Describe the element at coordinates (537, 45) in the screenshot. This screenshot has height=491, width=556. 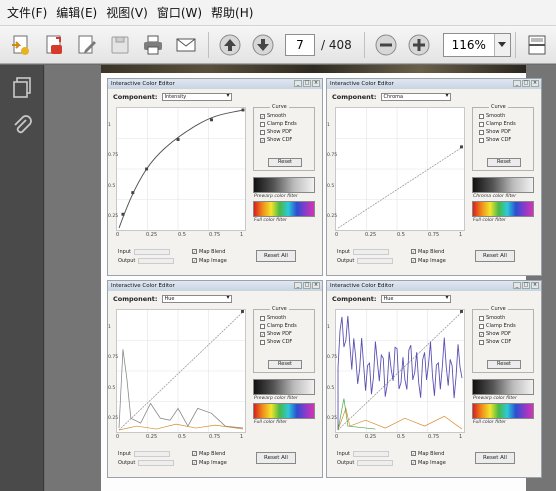
I see `split-view-button` at that location.